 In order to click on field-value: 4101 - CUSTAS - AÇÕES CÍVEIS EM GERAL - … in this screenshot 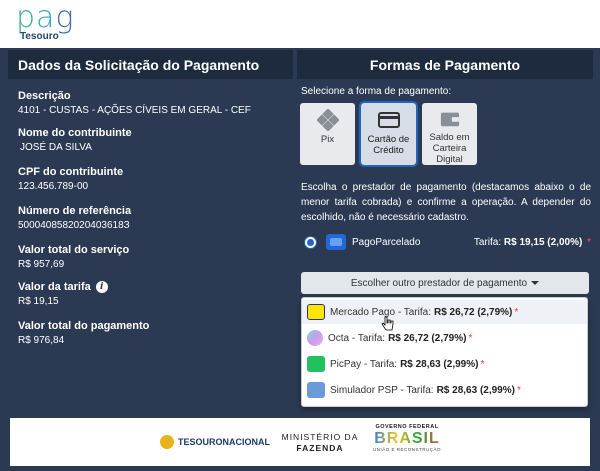, I will do `click(134, 110)`.